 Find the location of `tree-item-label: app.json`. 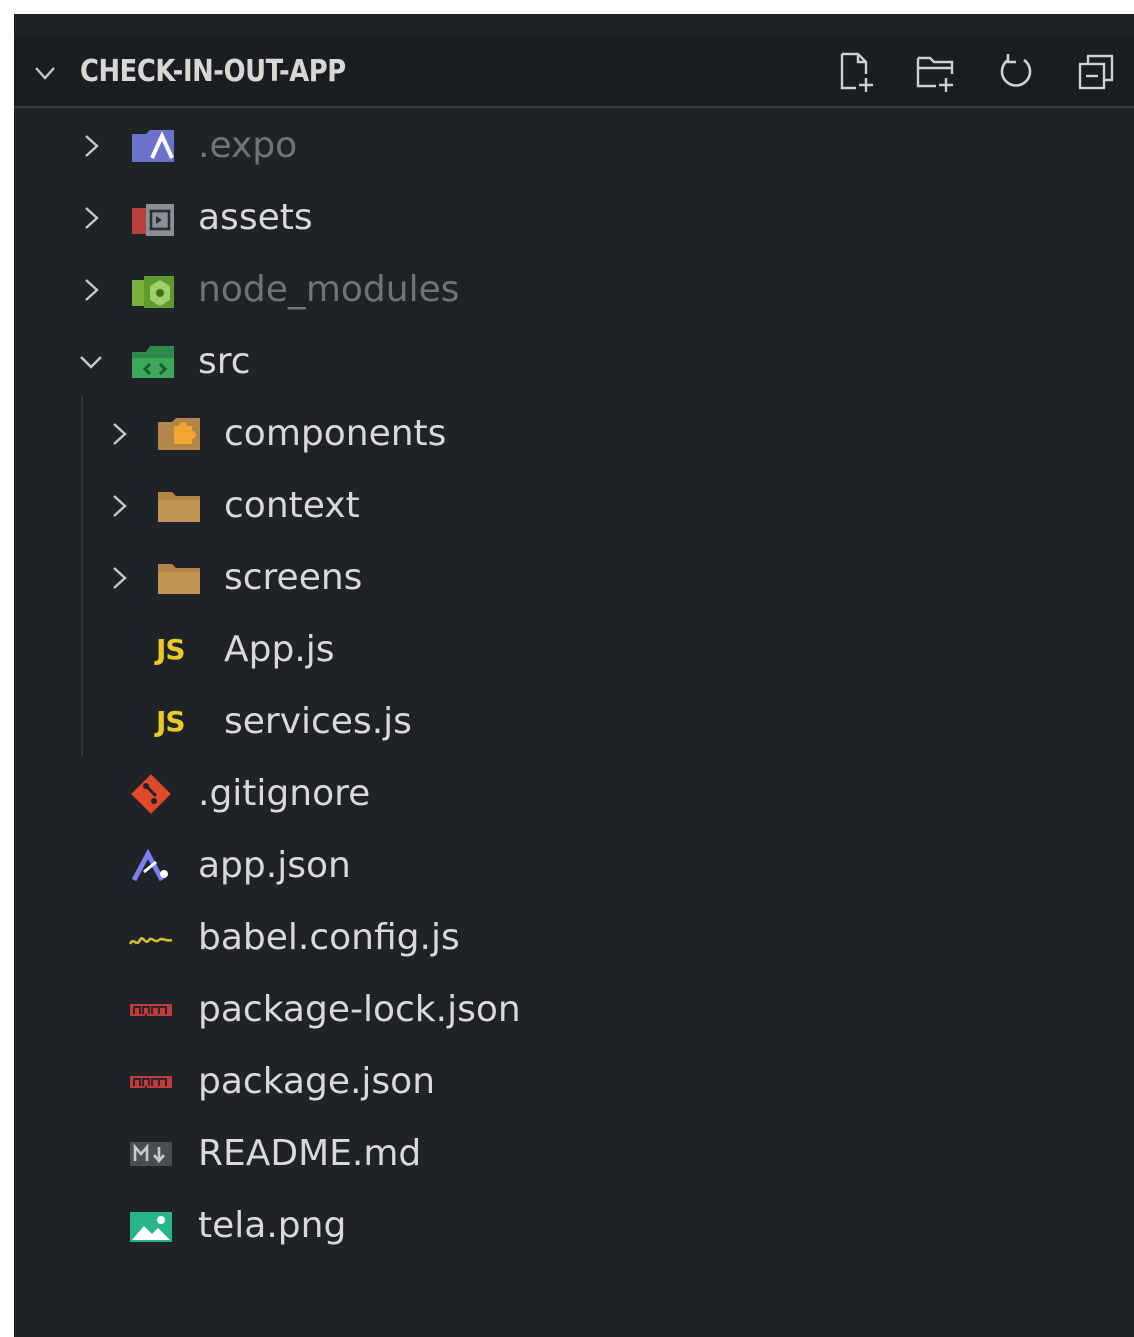

tree-item-label: app.json is located at coordinates (274, 865).